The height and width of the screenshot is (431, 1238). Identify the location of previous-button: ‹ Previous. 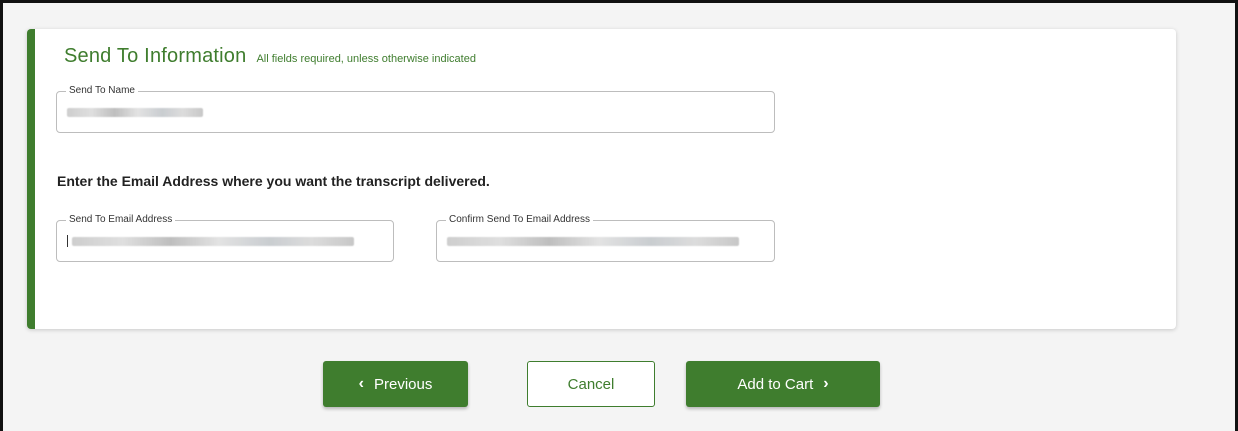
(395, 384).